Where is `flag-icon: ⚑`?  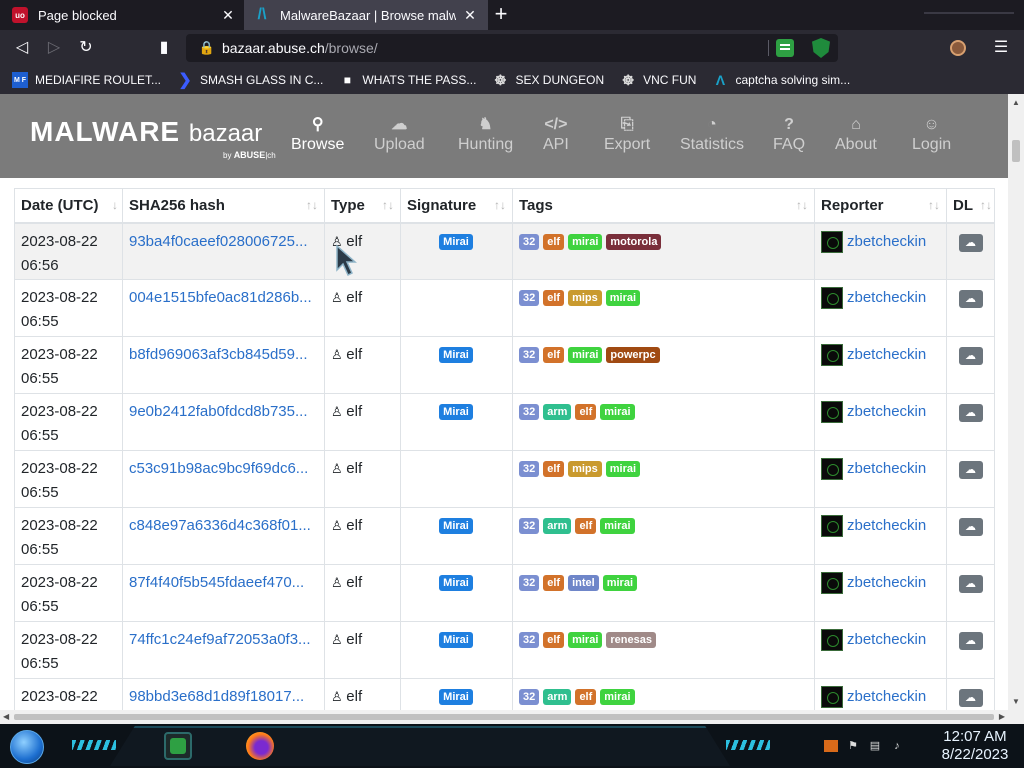 flag-icon: ⚑ is located at coordinates (853, 746).